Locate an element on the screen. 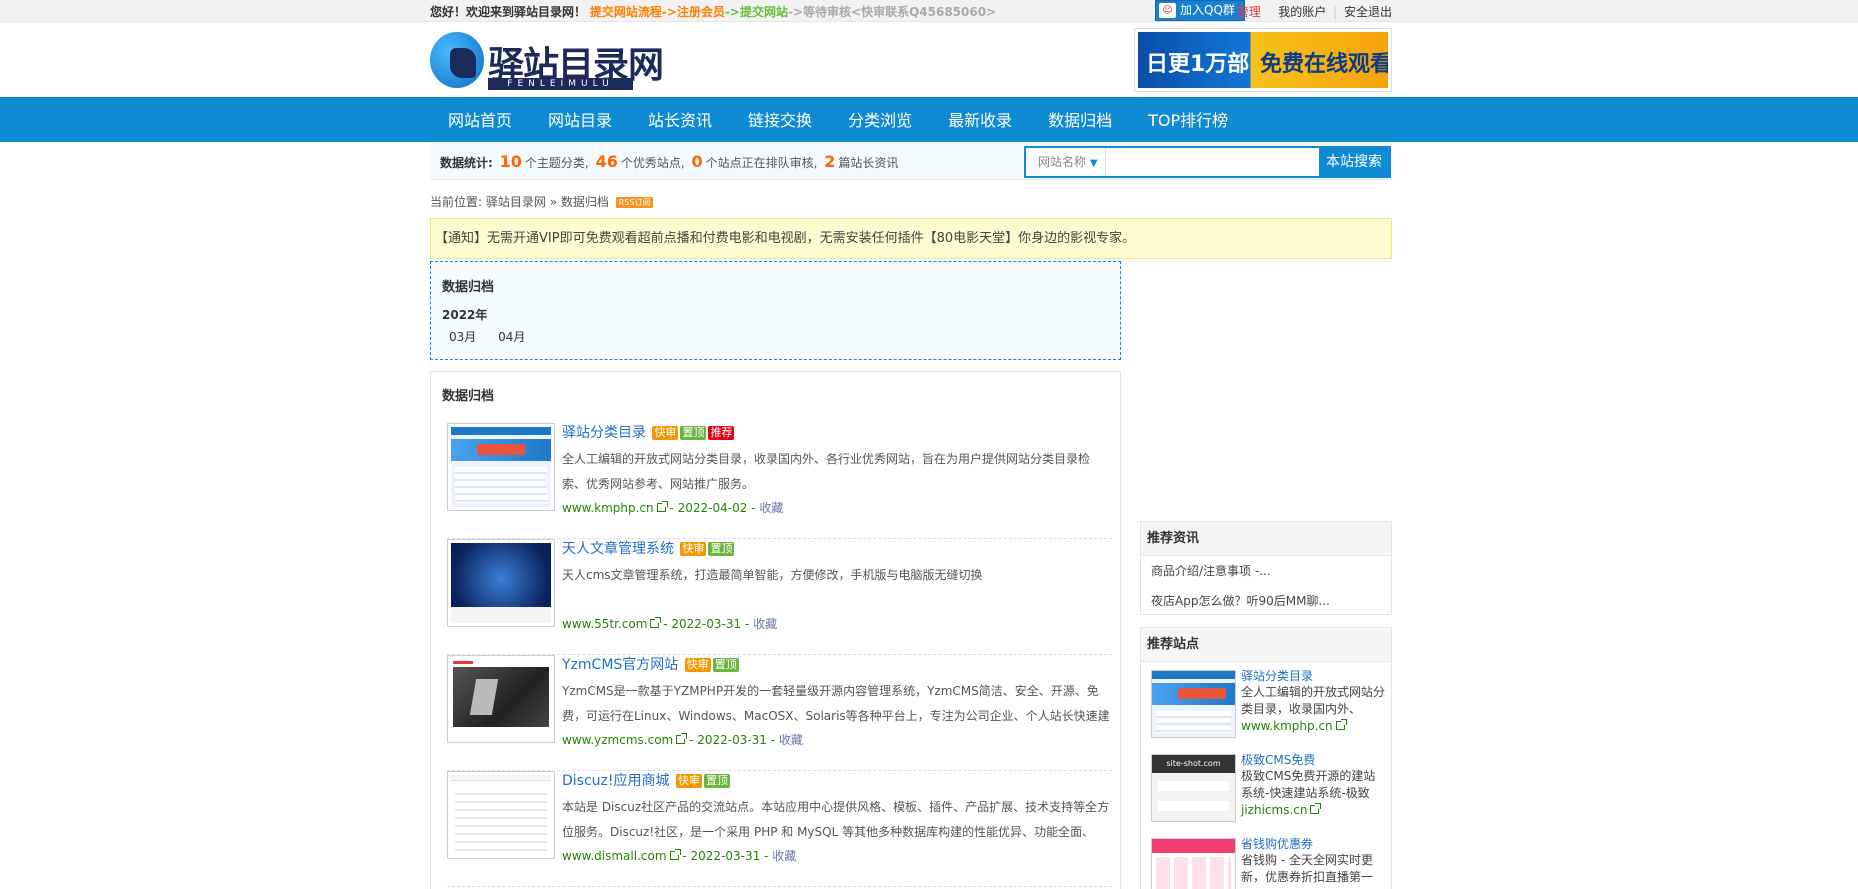 This screenshot has height=889, width=1858. categories-count: 10 is located at coordinates (510, 161).